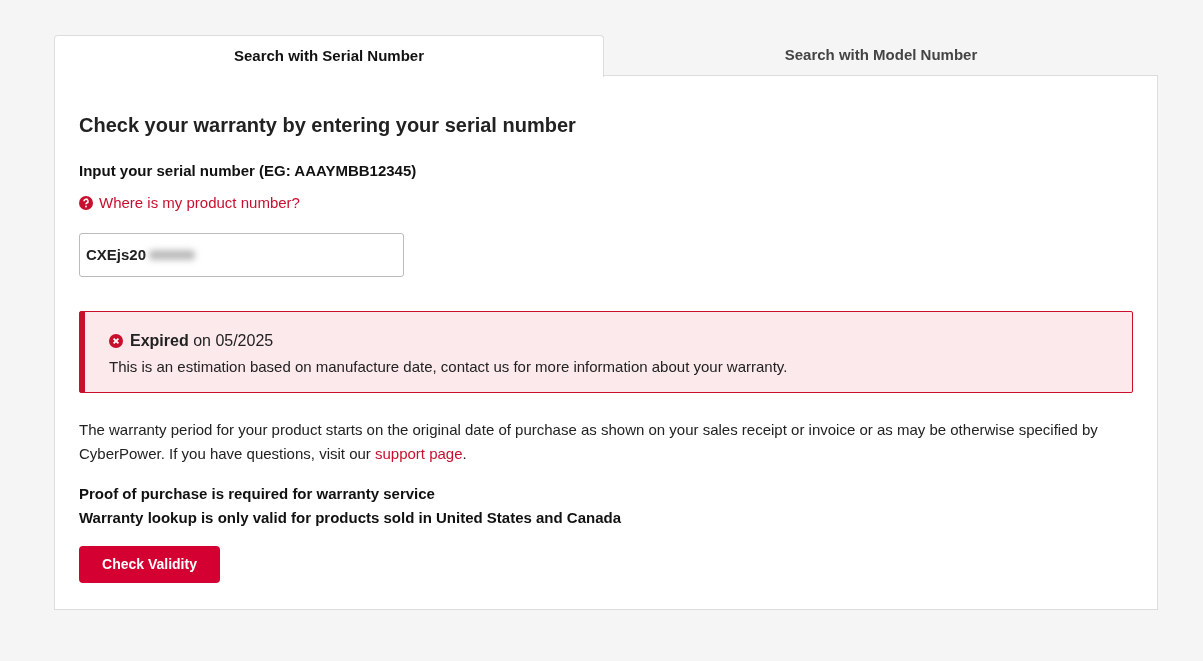  I want to click on error-icon, so click(116, 340).